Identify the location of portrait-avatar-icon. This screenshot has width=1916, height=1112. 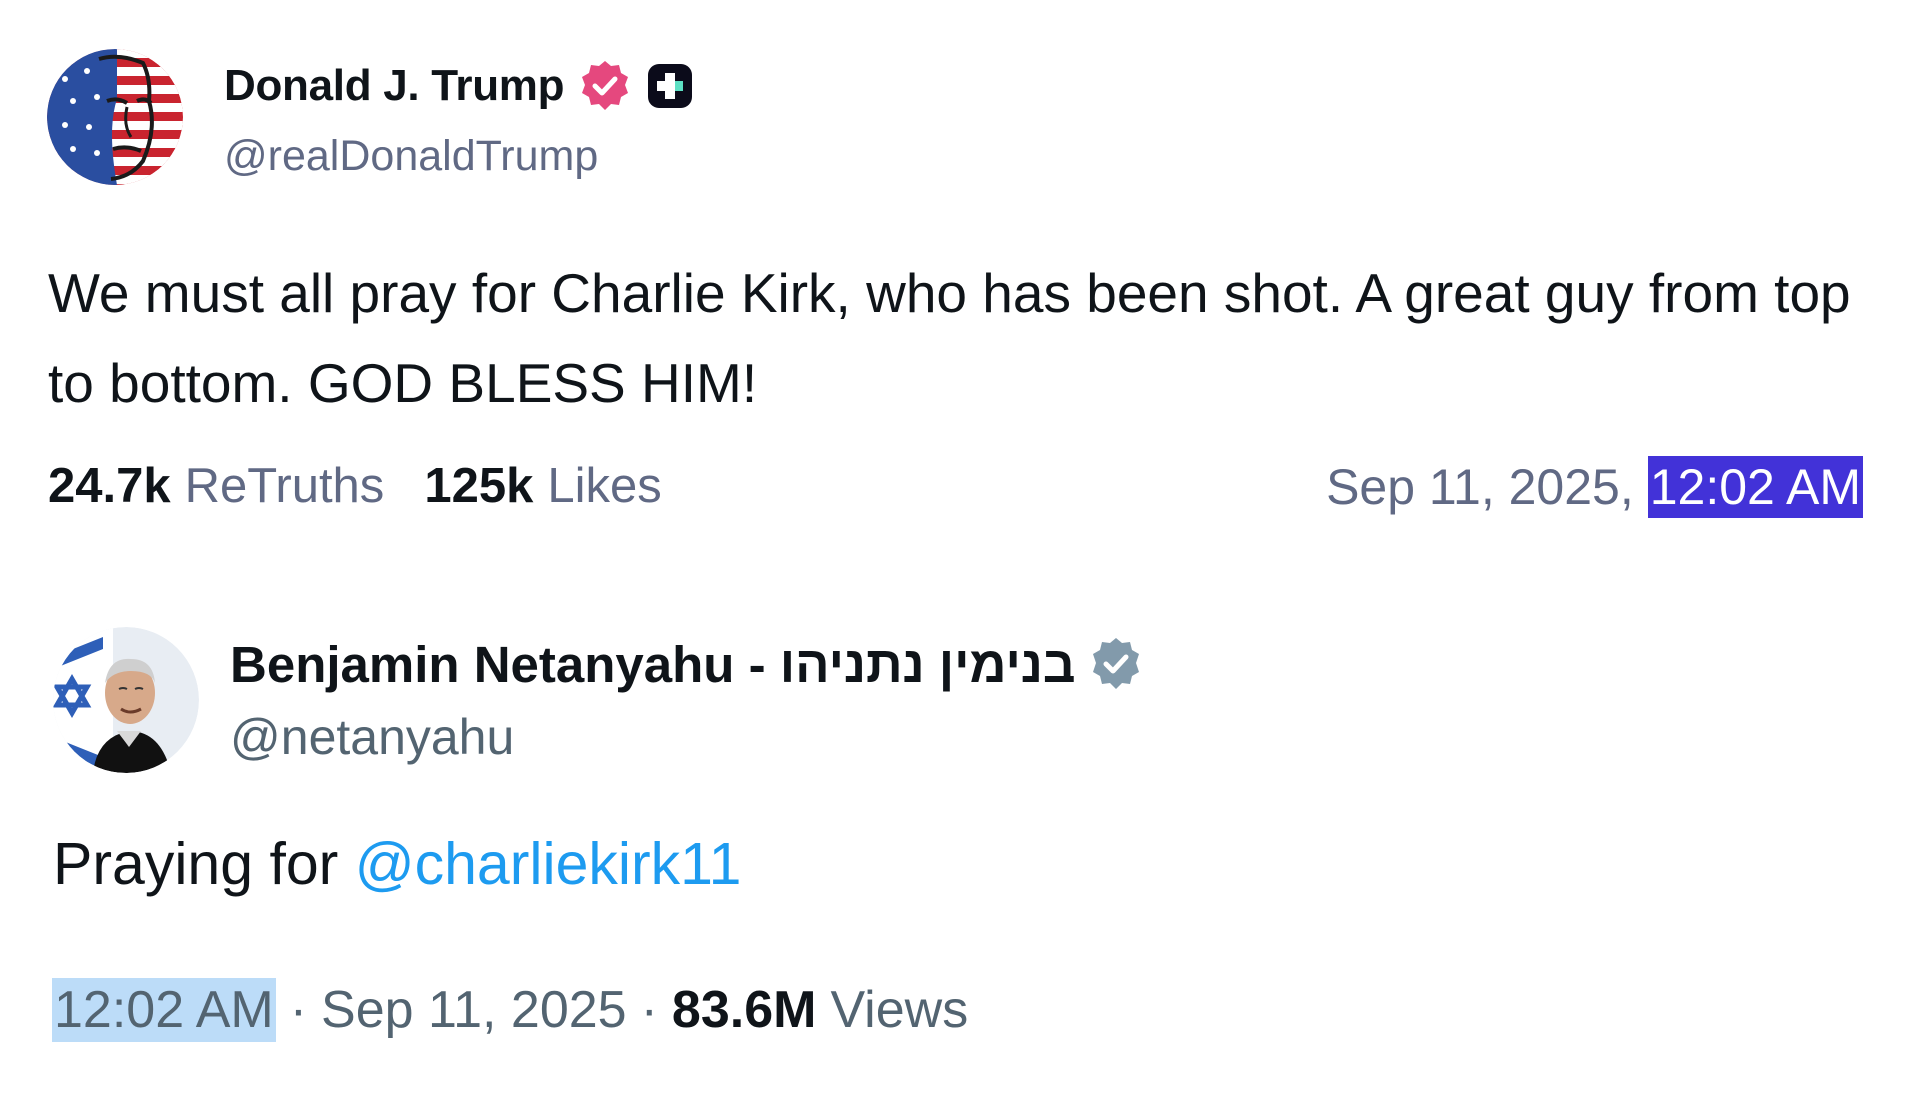
(126, 700).